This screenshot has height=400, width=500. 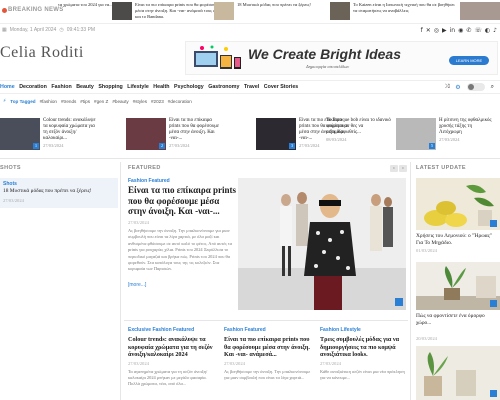 What do you see at coordinates (325, 54) in the screenshot?
I see `banner-title: We Create Bright Ideas` at bounding box center [325, 54].